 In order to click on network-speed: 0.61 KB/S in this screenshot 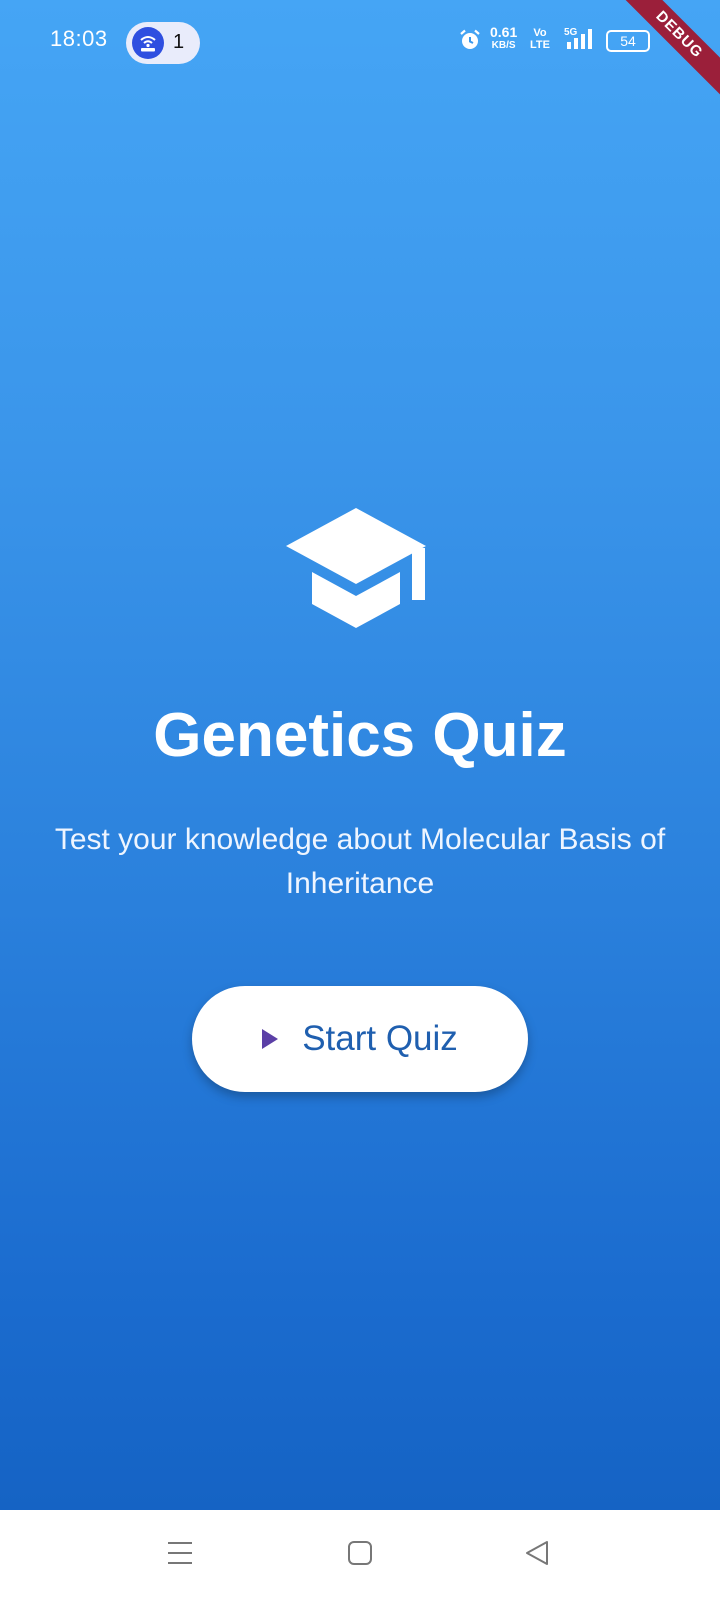, I will do `click(504, 38)`.